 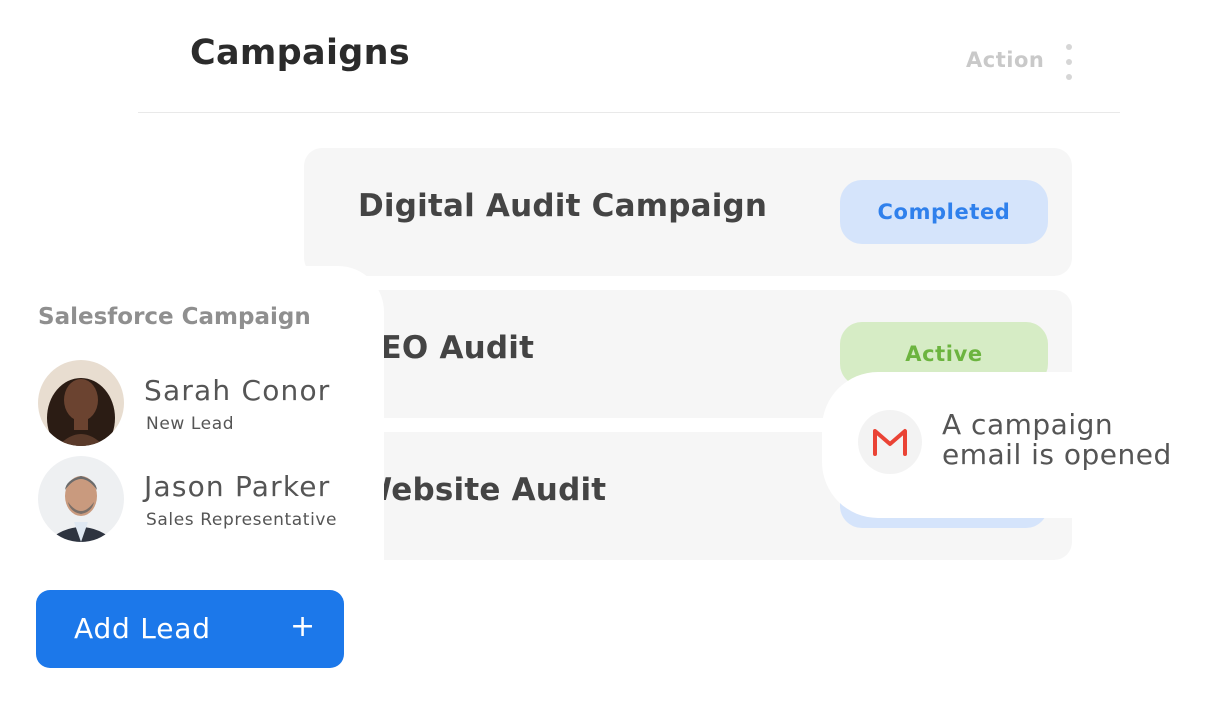 What do you see at coordinates (237, 390) in the screenshot?
I see `lead-name: Sarah Conor` at bounding box center [237, 390].